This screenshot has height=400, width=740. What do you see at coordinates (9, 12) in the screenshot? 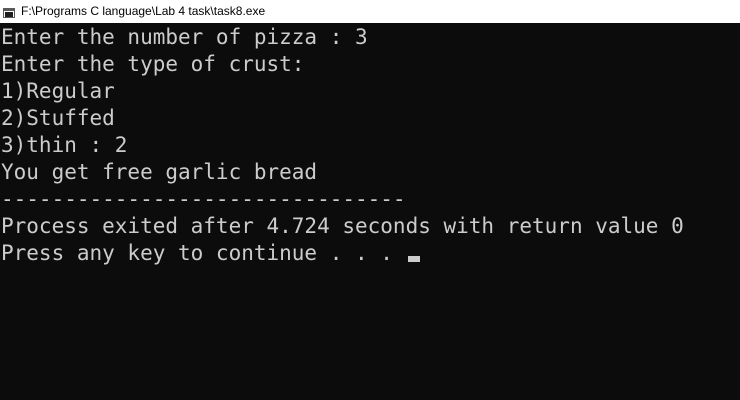
I see `console-app-icon` at bounding box center [9, 12].